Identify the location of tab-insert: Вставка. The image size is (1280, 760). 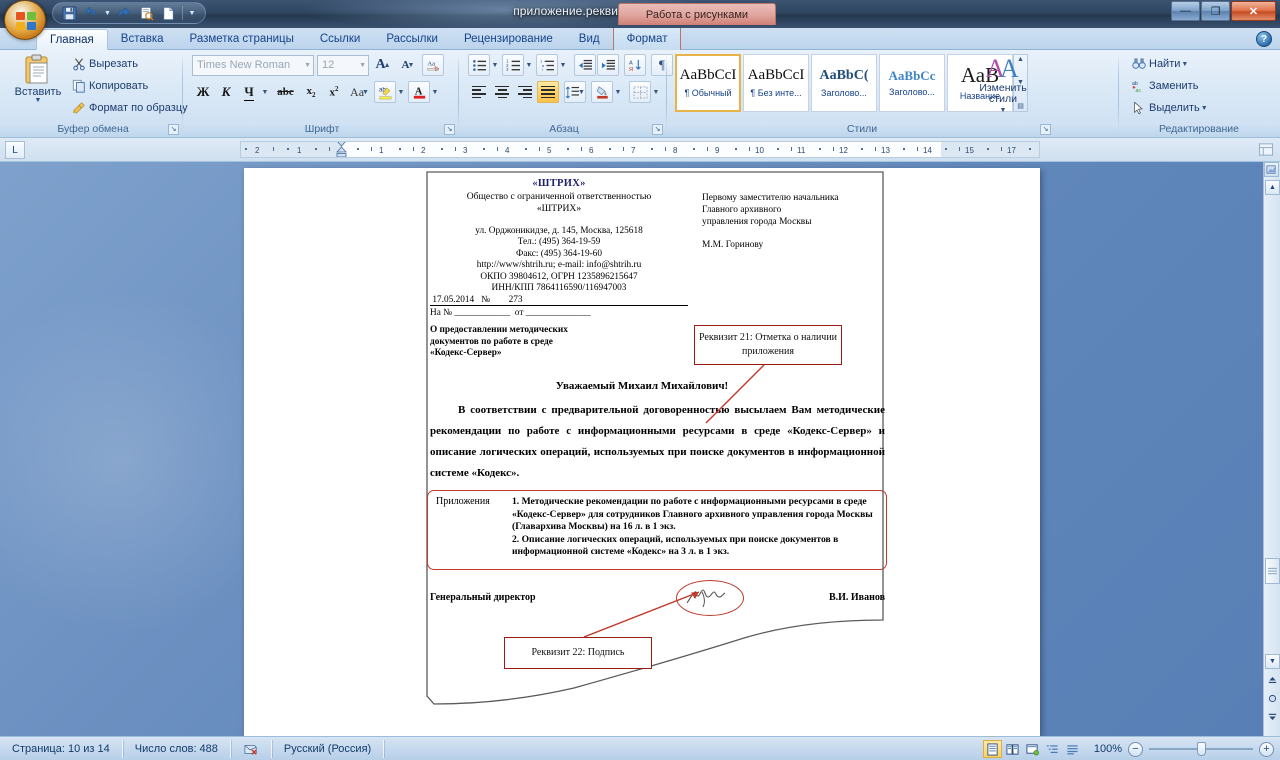
(142, 39).